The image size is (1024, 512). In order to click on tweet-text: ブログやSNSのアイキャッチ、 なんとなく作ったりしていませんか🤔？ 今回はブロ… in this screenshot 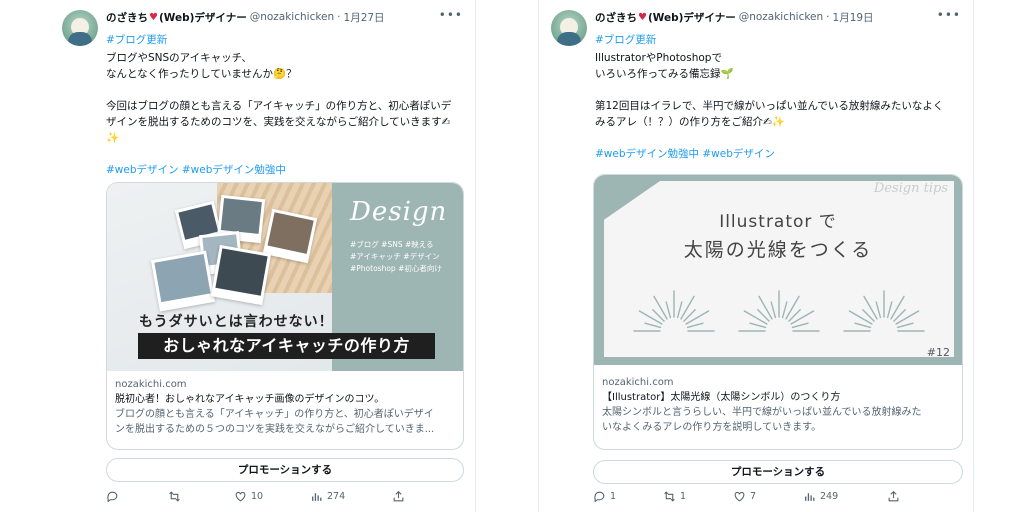, I will do `click(284, 114)`.